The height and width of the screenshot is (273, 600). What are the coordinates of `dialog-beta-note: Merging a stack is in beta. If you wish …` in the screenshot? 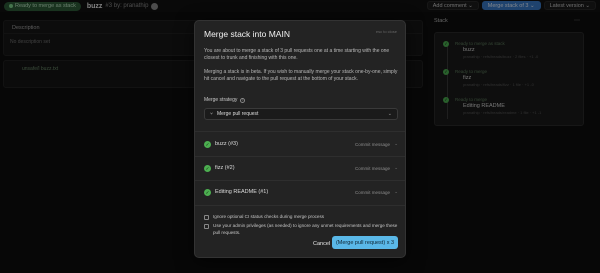 It's located at (301, 75).